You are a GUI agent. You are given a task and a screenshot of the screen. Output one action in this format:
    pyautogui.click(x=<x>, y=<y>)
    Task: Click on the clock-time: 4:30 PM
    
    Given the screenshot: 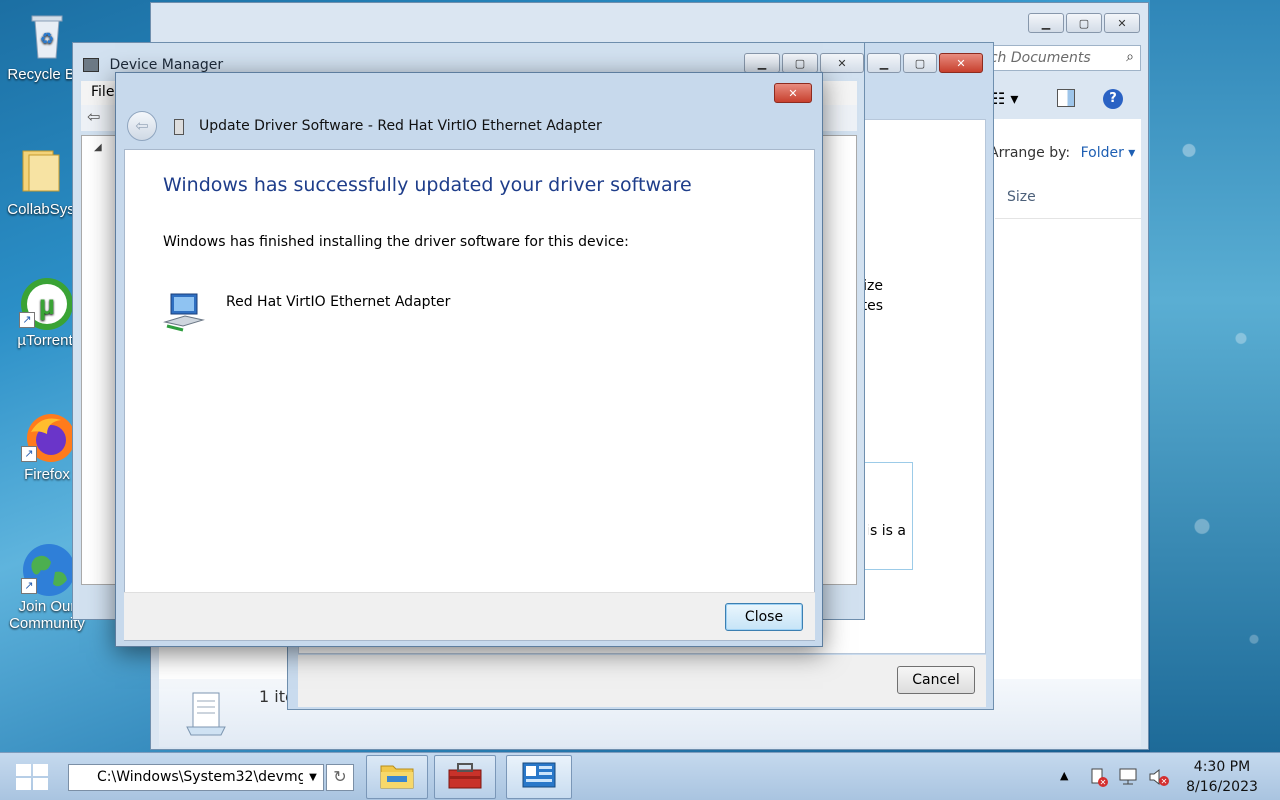 What is the action you would take?
    pyautogui.click(x=1222, y=767)
    